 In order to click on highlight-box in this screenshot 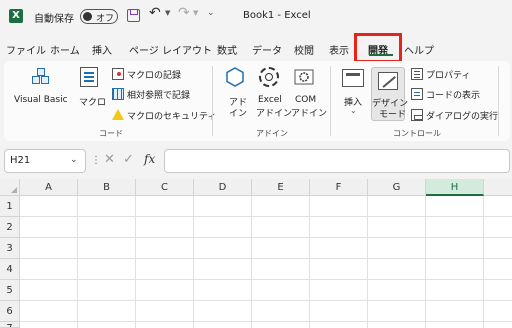, I will do `click(378, 48)`.